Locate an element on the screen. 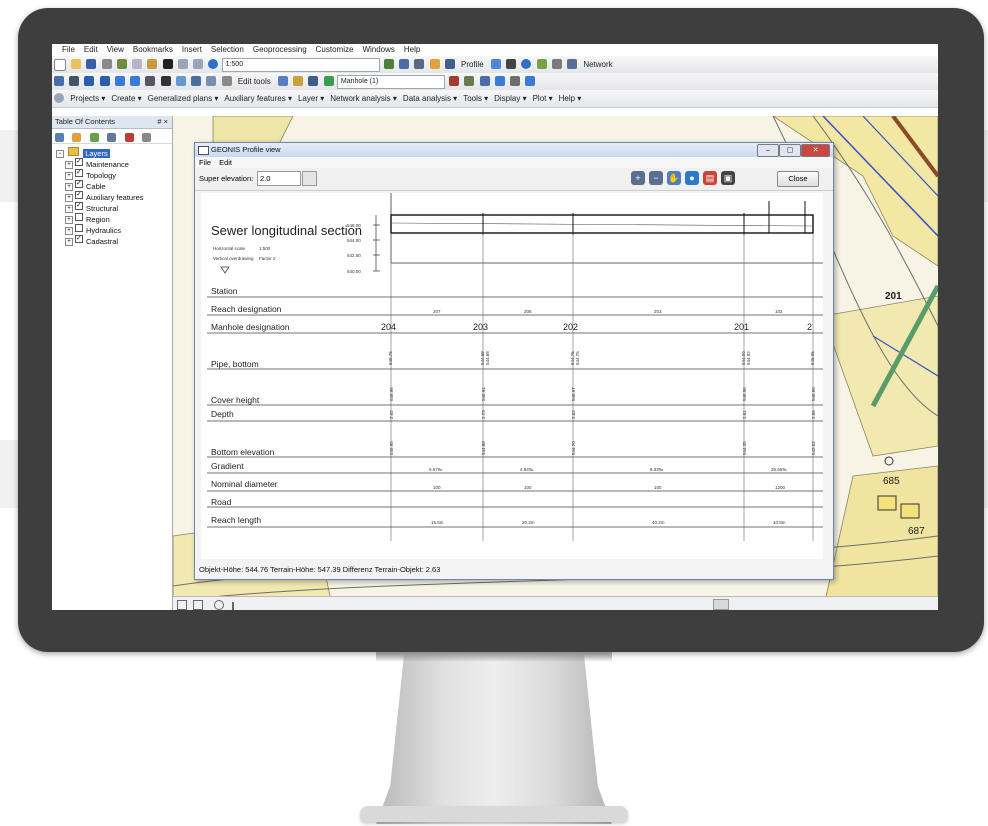 This screenshot has height=826, width=988. edit-tools-button: Edit tools is located at coordinates (254, 81).